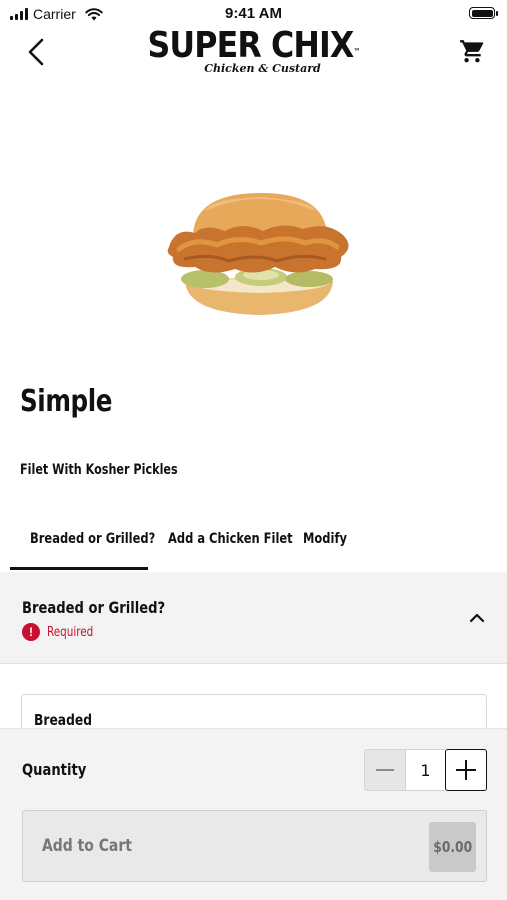 The height and width of the screenshot is (900, 507). What do you see at coordinates (483, 13) in the screenshot?
I see `battery-icon` at bounding box center [483, 13].